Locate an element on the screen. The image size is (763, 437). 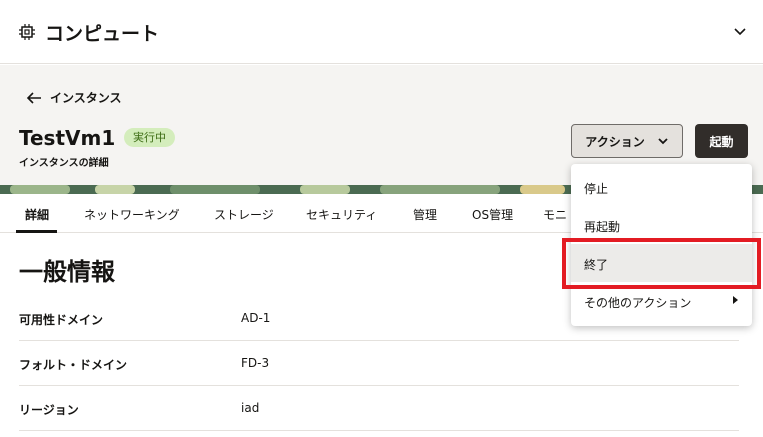
tab-details: 詳細 is located at coordinates (37, 214).